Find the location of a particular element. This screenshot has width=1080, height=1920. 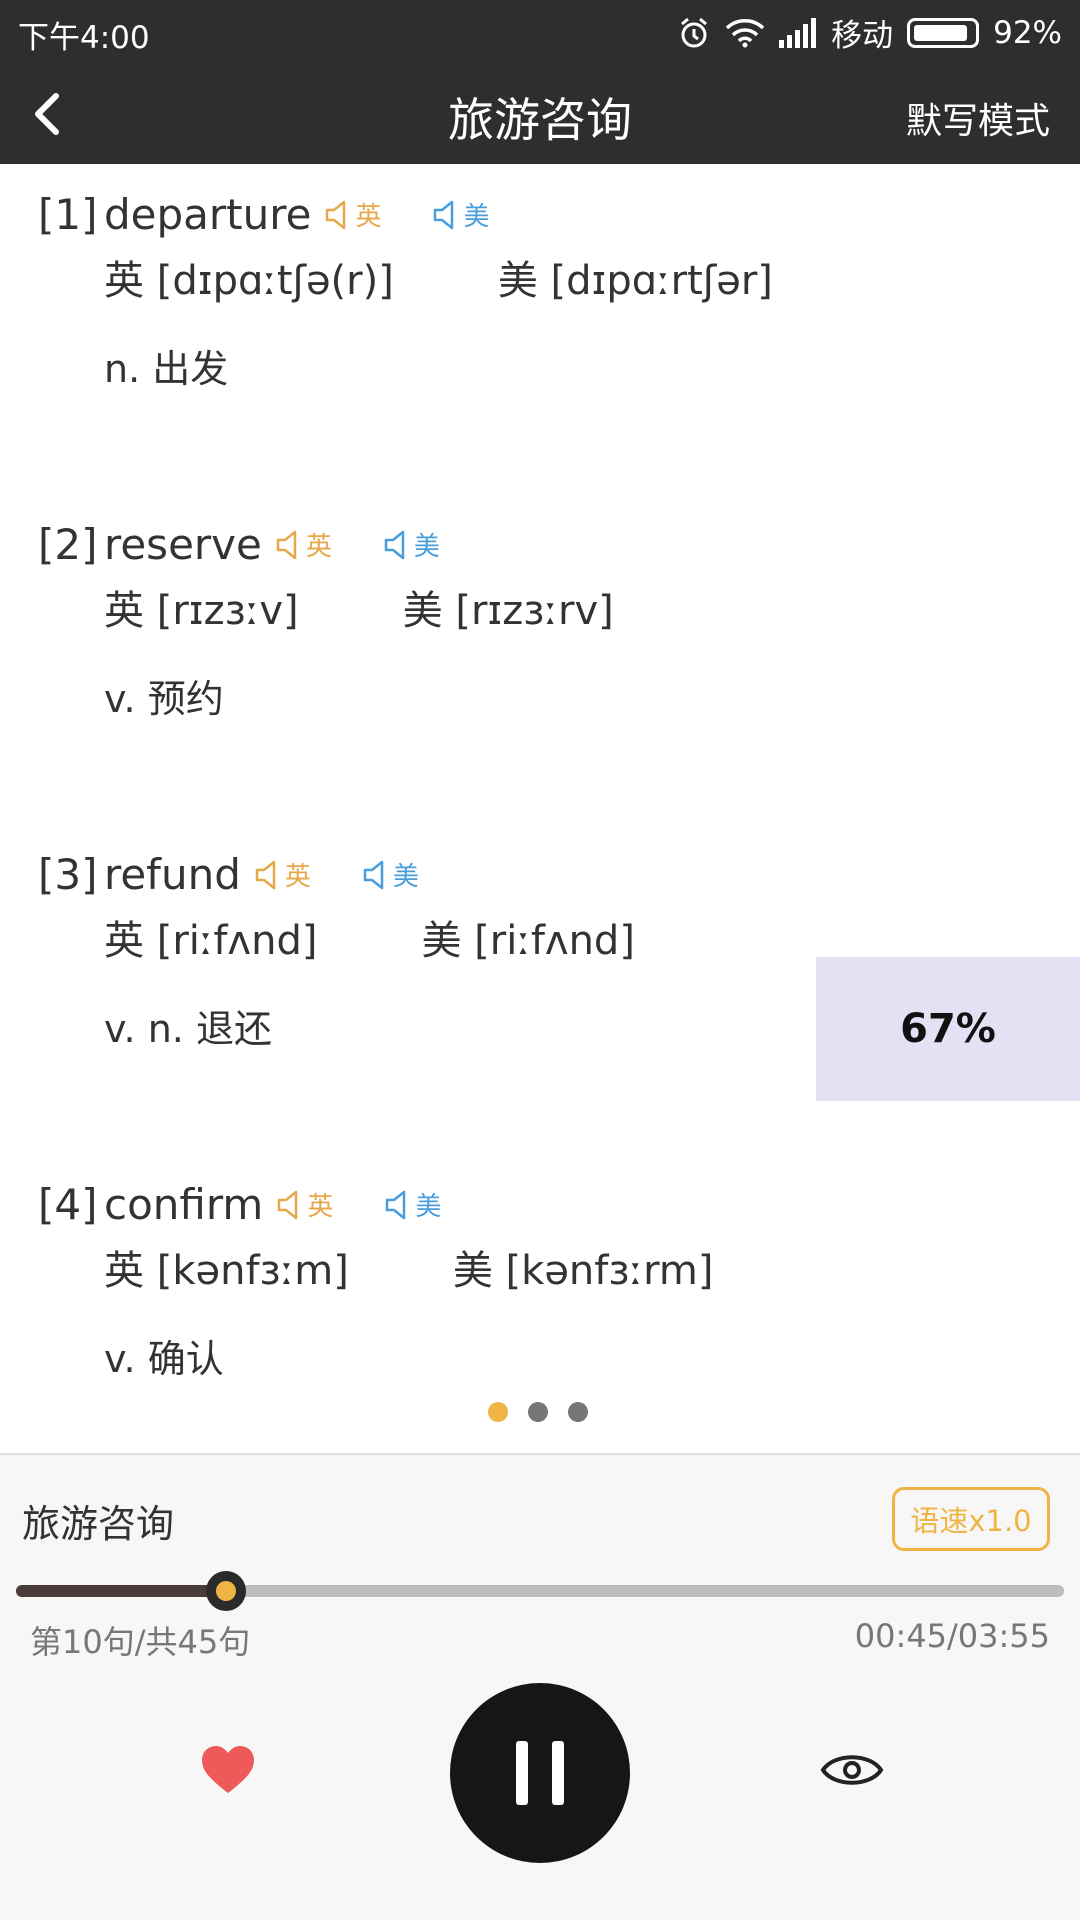

word-index: [3] is located at coordinates (68, 874).